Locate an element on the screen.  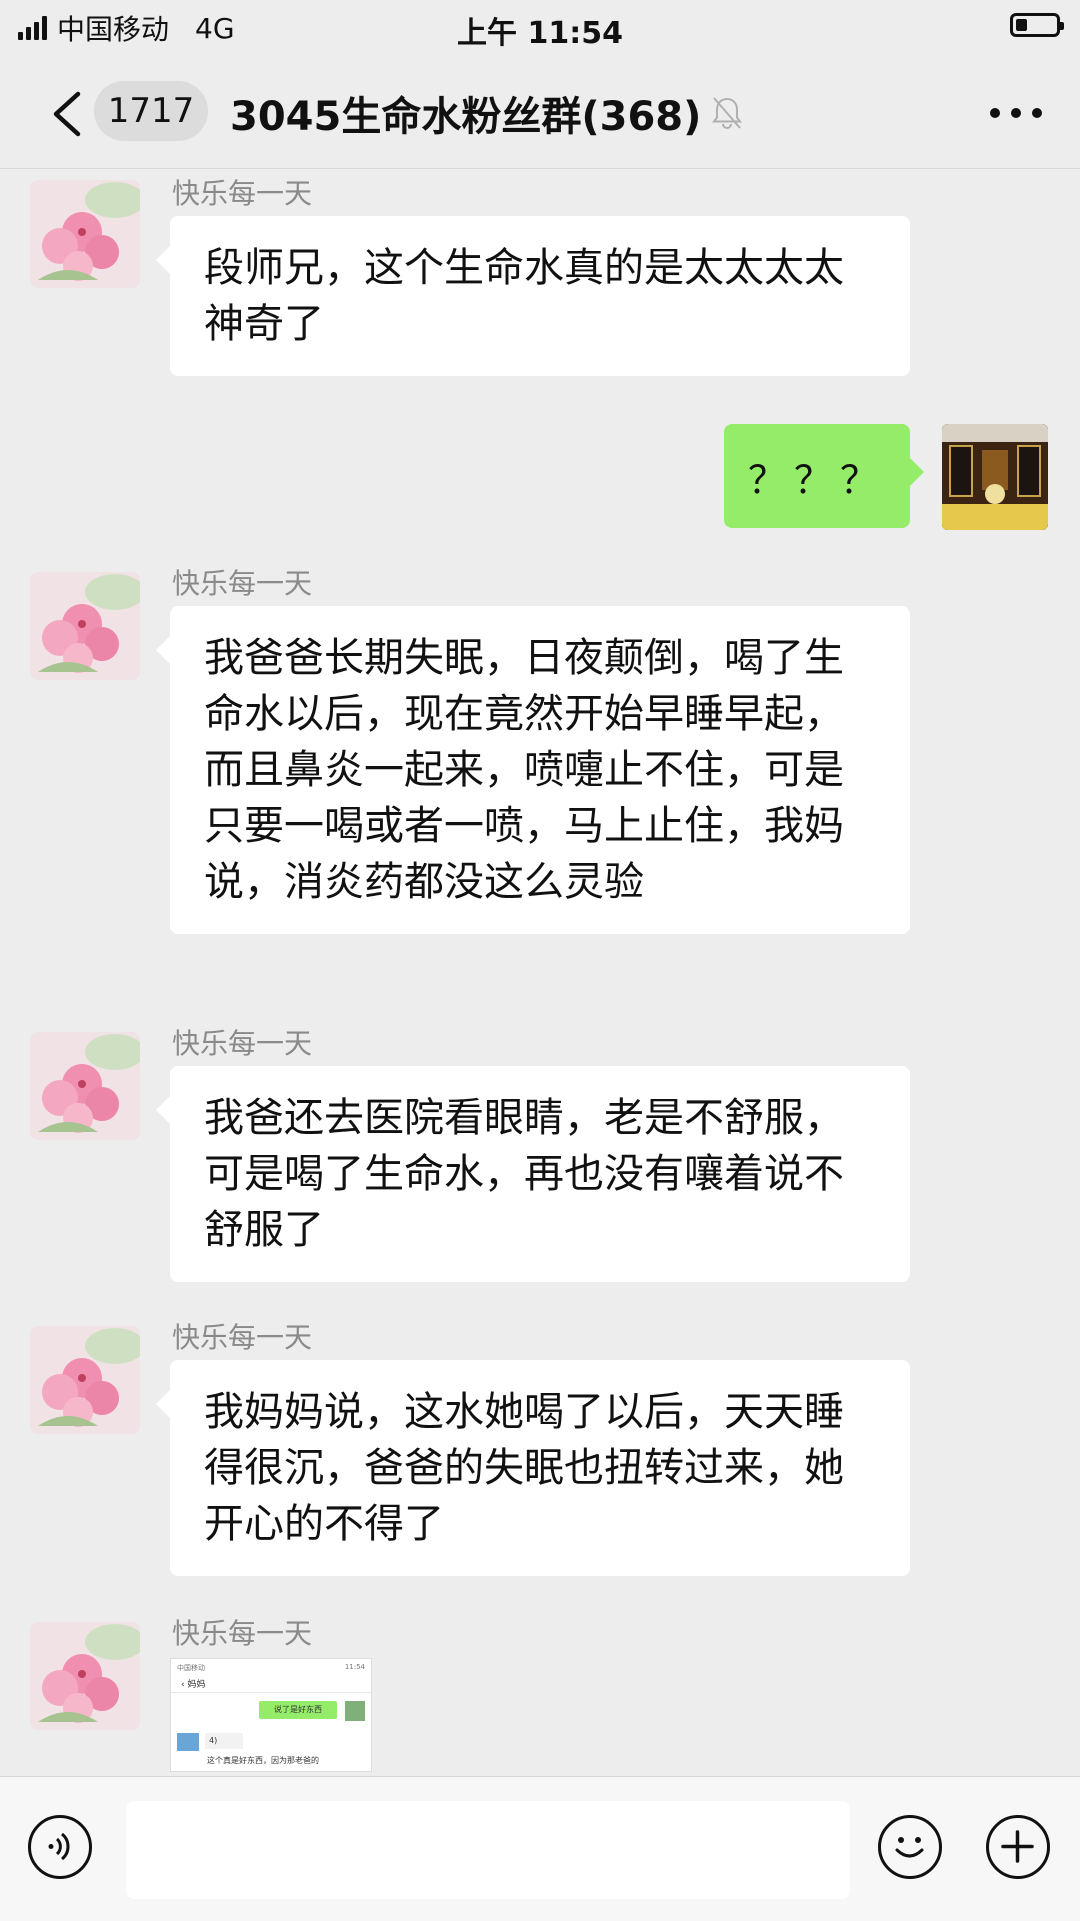
image-message-thumbnail: 中国移动 11:54 ‹ 妈妈 说了是好东西 4) 这个真是好东西，因为那老爸的 is located at coordinates (271, 1715).